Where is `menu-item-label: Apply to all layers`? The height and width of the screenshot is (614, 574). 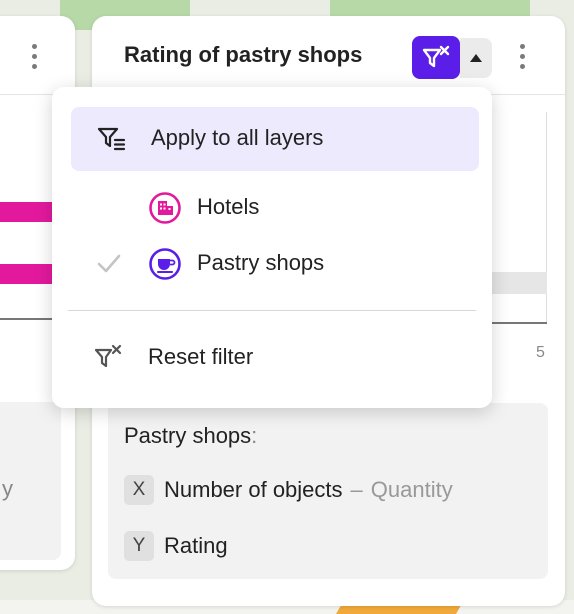
menu-item-label: Apply to all layers is located at coordinates (237, 137).